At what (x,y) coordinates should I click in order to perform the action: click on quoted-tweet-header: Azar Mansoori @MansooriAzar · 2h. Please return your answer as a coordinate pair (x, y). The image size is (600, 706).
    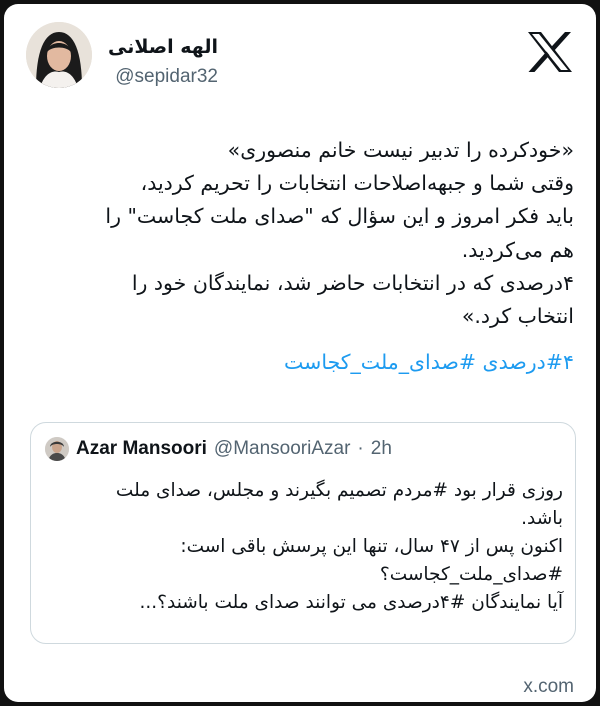
    Looking at the image, I should click on (218, 449).